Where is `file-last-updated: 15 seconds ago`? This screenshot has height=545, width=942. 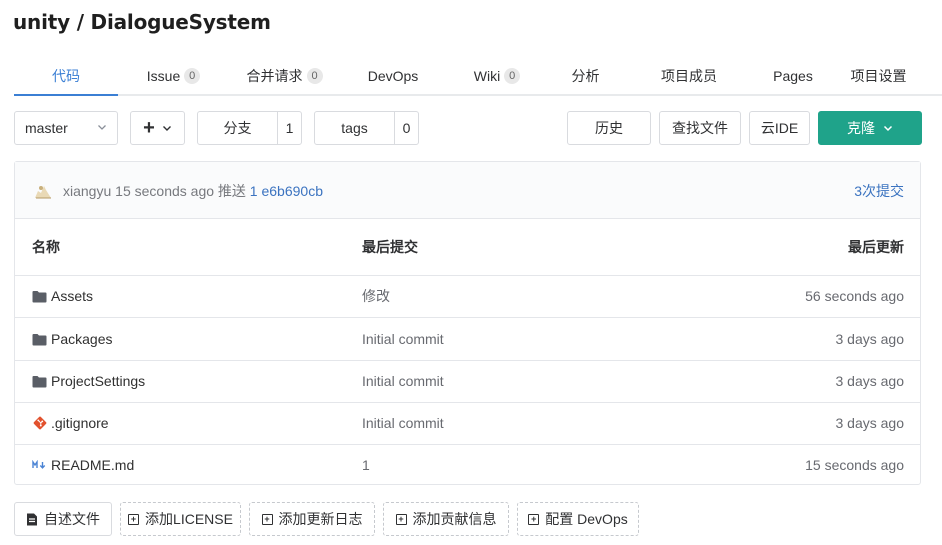
file-last-updated: 15 seconds ago is located at coordinates (854, 465).